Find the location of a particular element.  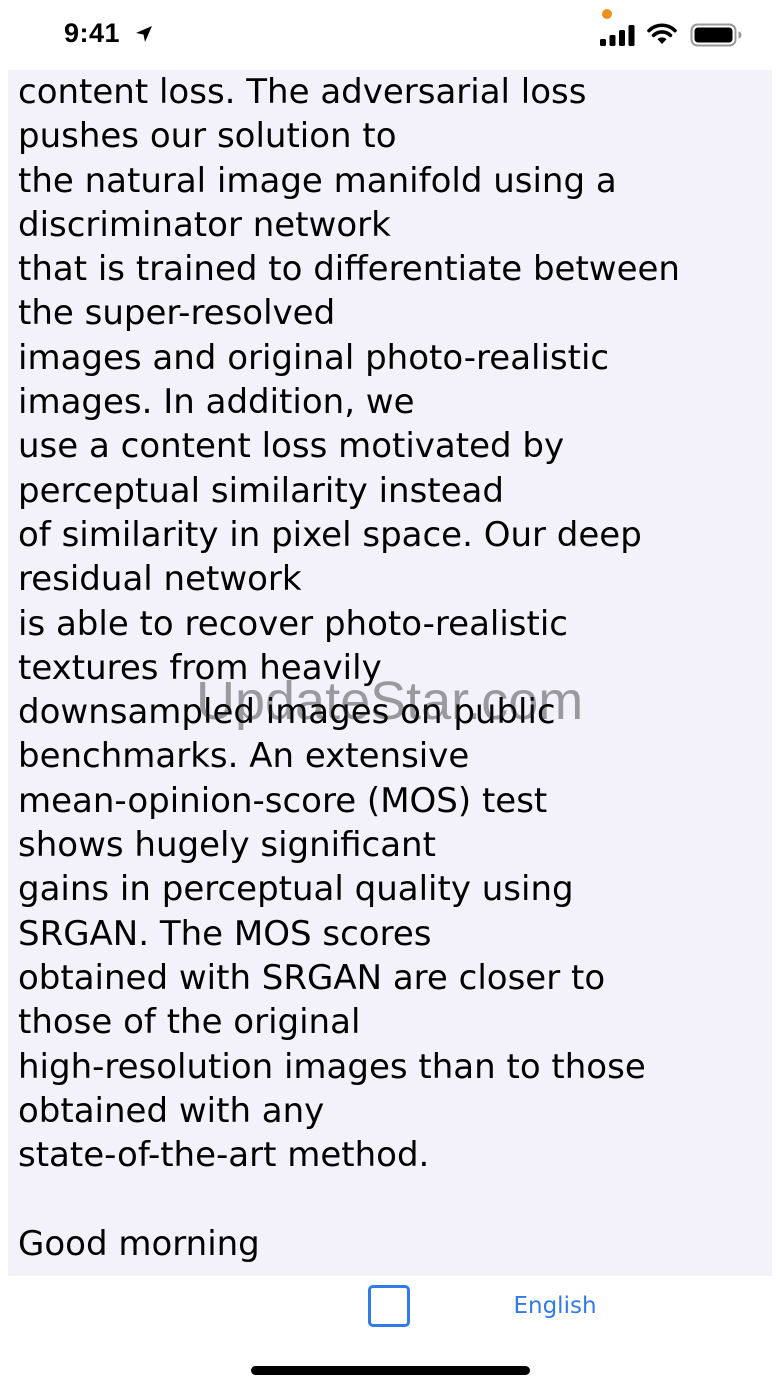

square-outline-icon is located at coordinates (389, 1306).